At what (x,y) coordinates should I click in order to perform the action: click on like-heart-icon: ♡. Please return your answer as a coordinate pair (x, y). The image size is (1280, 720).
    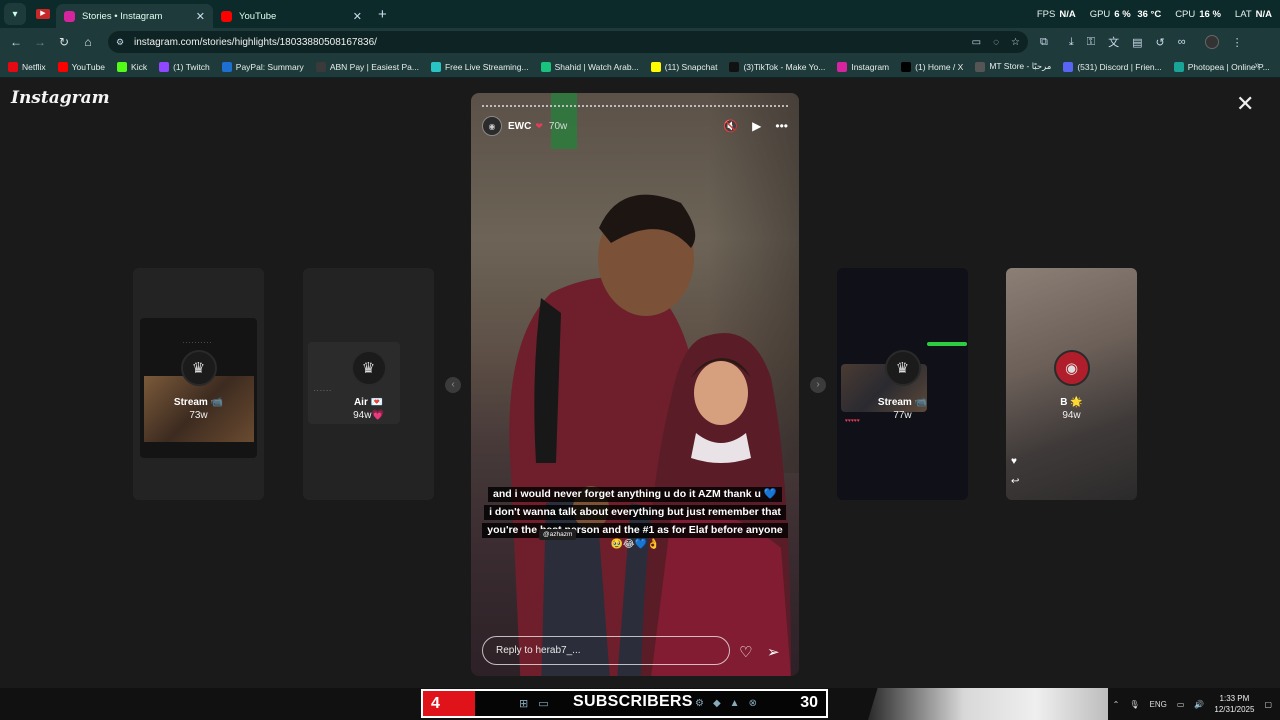
    Looking at the image, I should click on (745, 652).